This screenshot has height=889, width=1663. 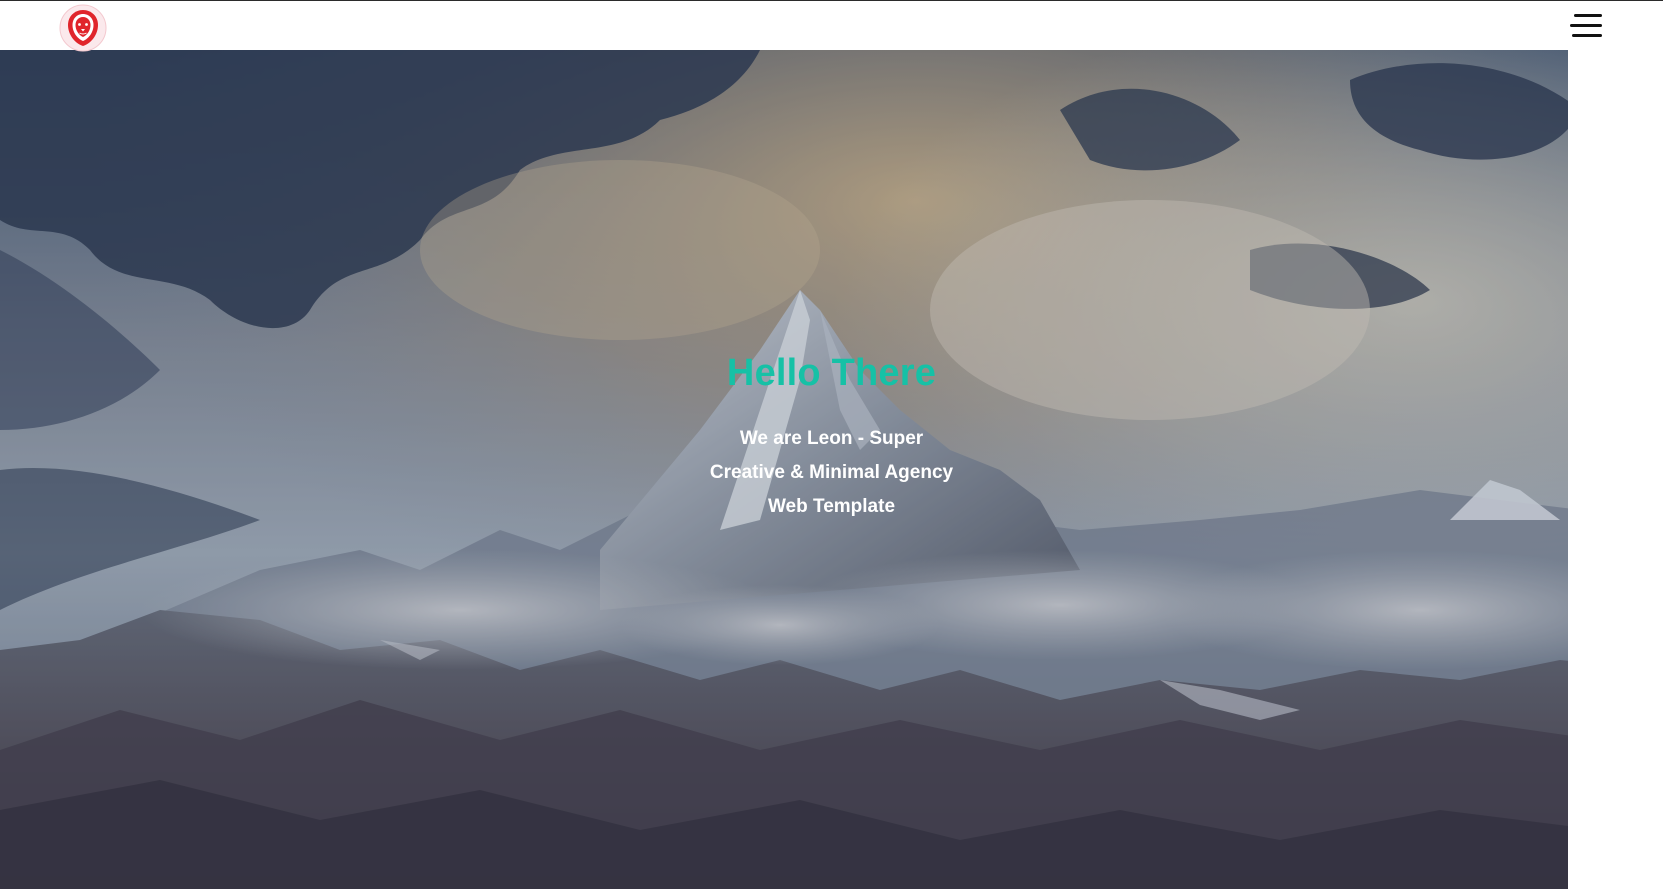 I want to click on hero-subtitle-line: Creative & Minimal Agency, so click(x=831, y=472).